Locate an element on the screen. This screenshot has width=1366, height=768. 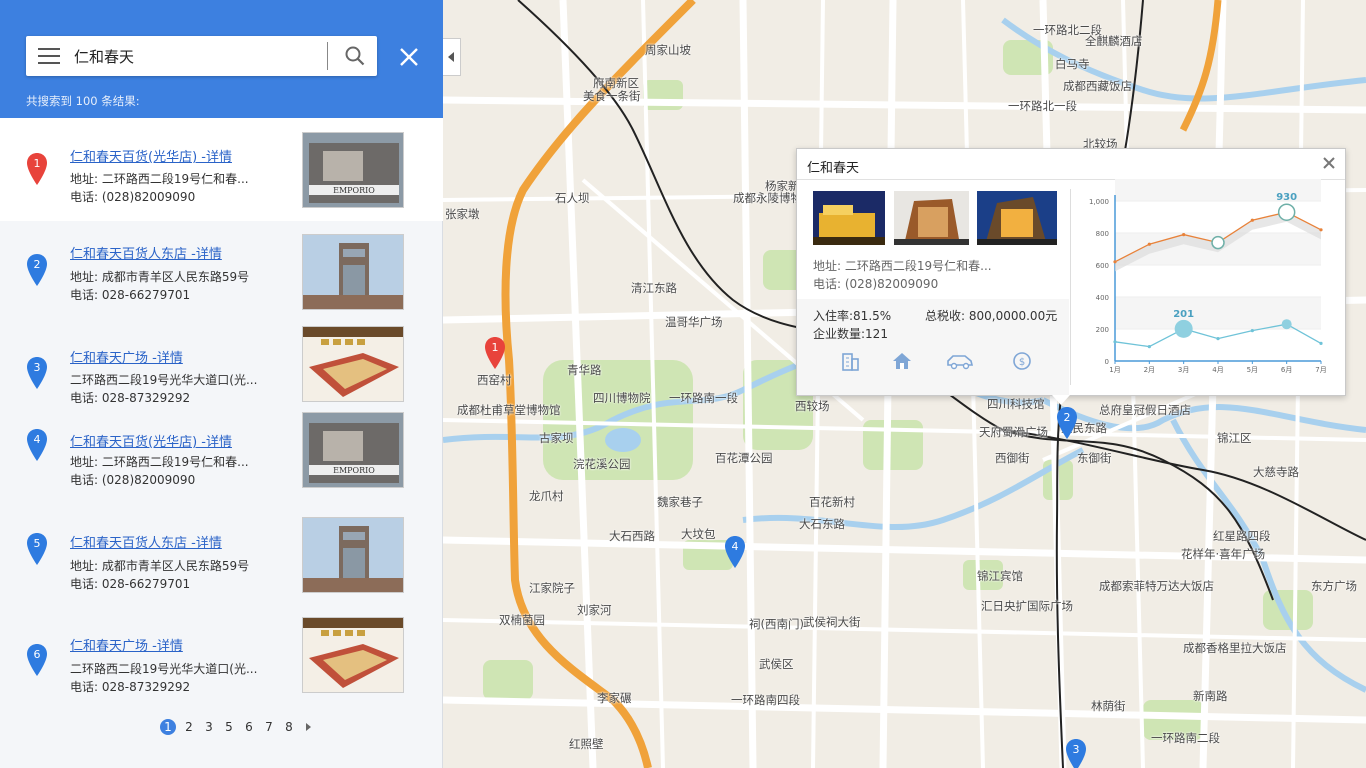
map-label: 四川科技馆 is located at coordinates (1016, 404).